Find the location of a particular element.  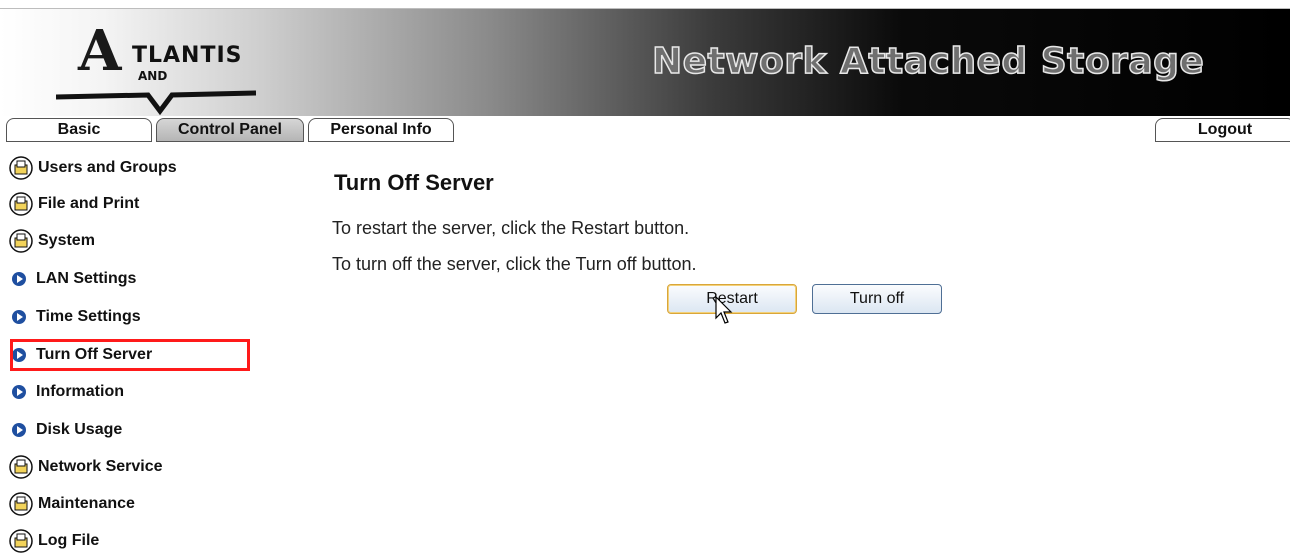

tab-control-panel: Control Panel is located at coordinates (230, 130).